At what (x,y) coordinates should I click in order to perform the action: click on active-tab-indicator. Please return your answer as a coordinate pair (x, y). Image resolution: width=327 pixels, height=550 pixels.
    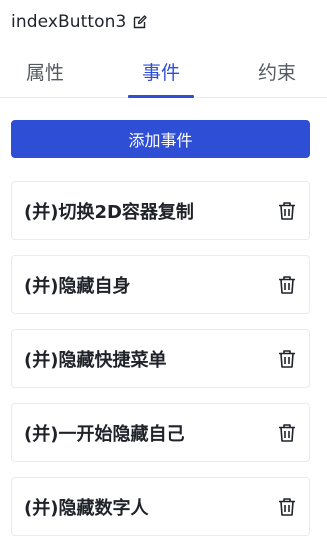
    Looking at the image, I should click on (161, 96).